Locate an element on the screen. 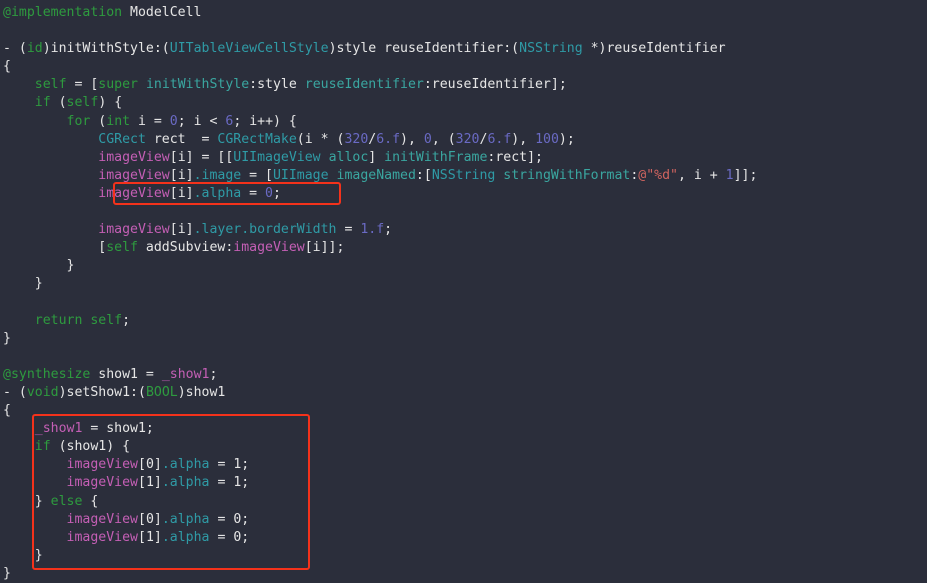  token-plain: (i * ( is located at coordinates (320, 139).